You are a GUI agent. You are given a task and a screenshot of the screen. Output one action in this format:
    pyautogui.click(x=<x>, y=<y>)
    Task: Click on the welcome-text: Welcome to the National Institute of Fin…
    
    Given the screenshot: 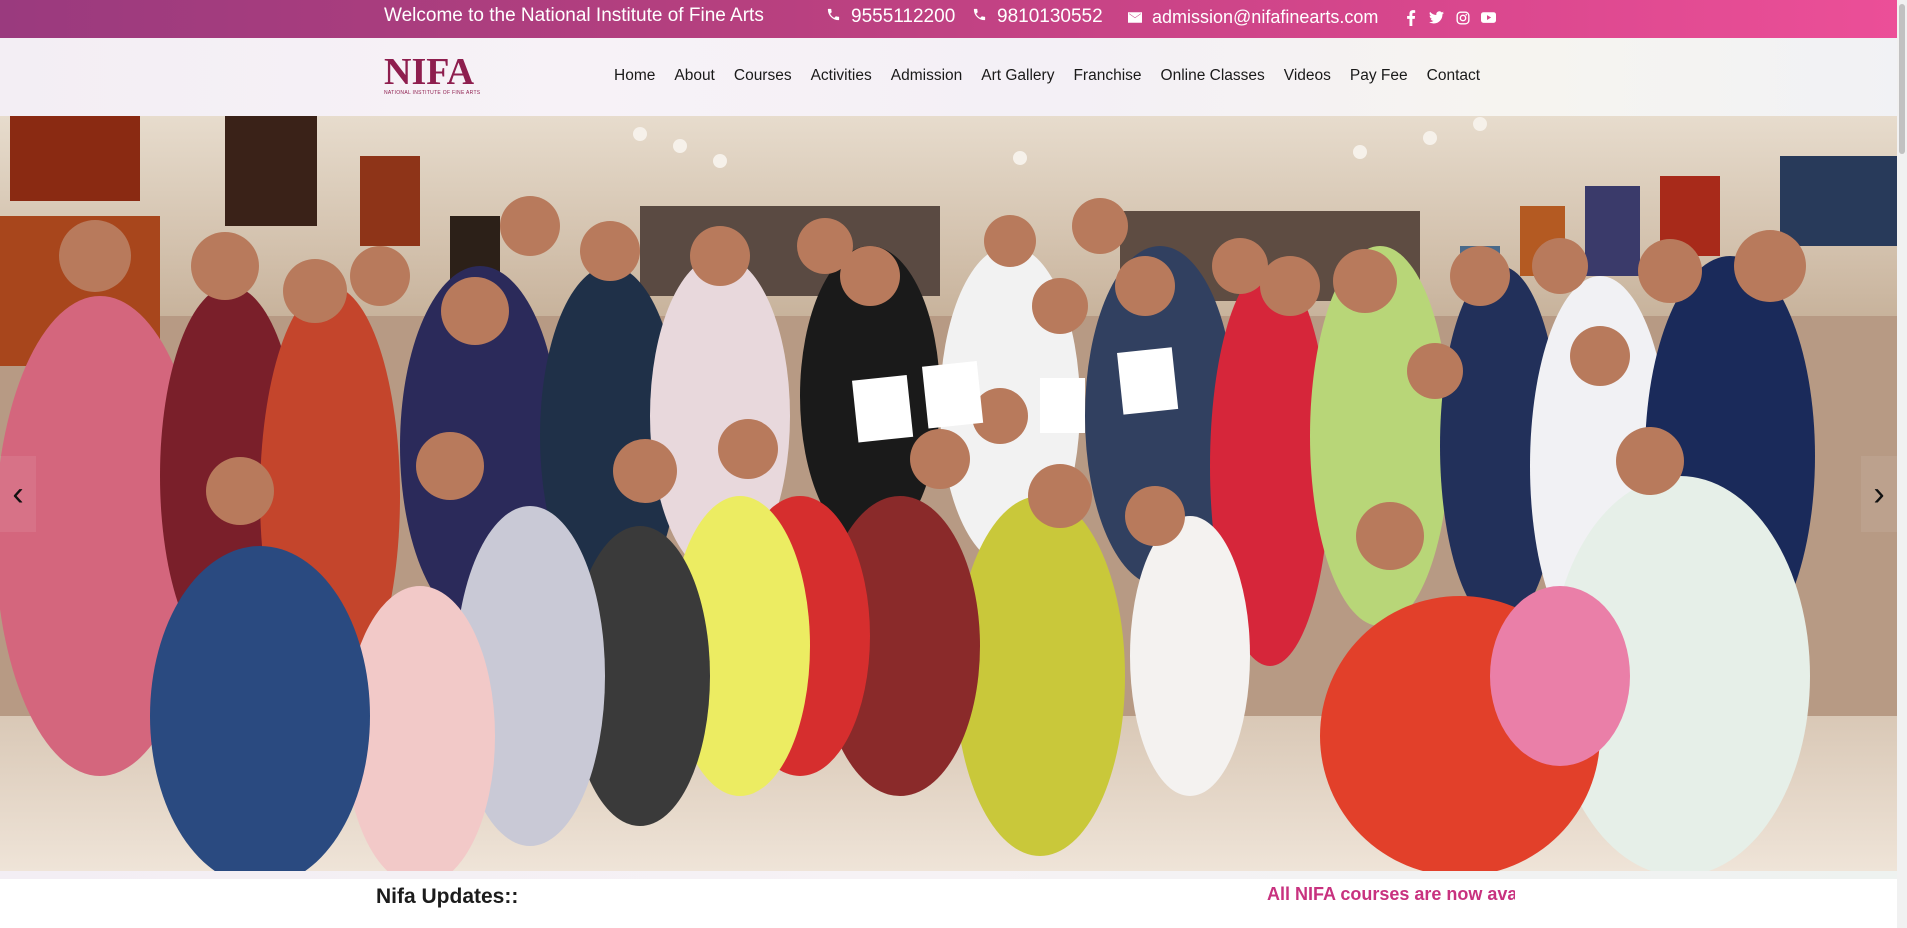 What is the action you would take?
    pyautogui.click(x=574, y=15)
    